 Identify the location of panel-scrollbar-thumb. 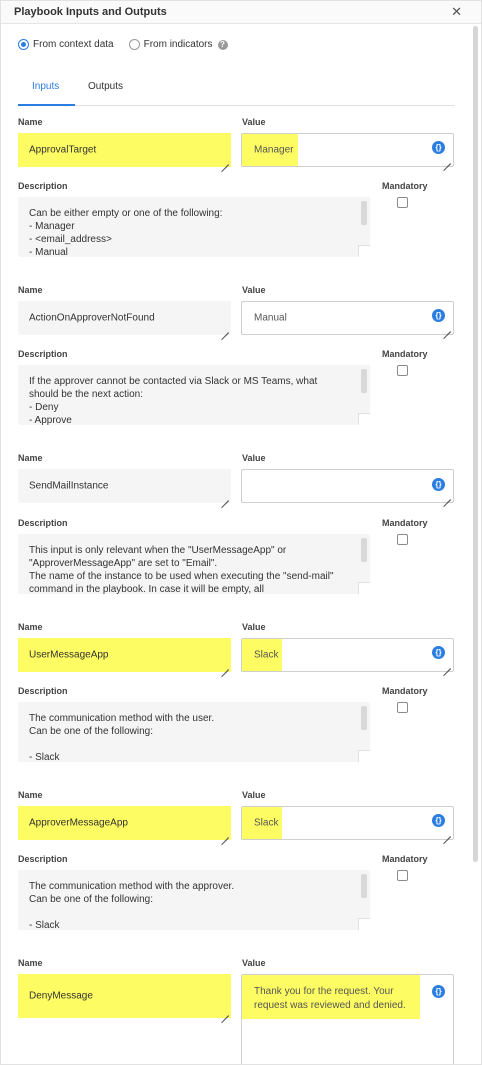
(475, 444).